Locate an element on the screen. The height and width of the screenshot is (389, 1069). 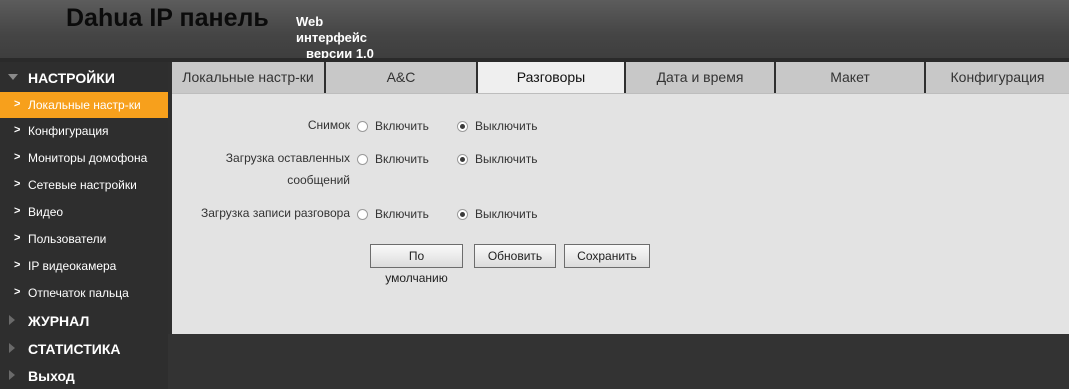
record-enable-option: Включить is located at coordinates (393, 214).